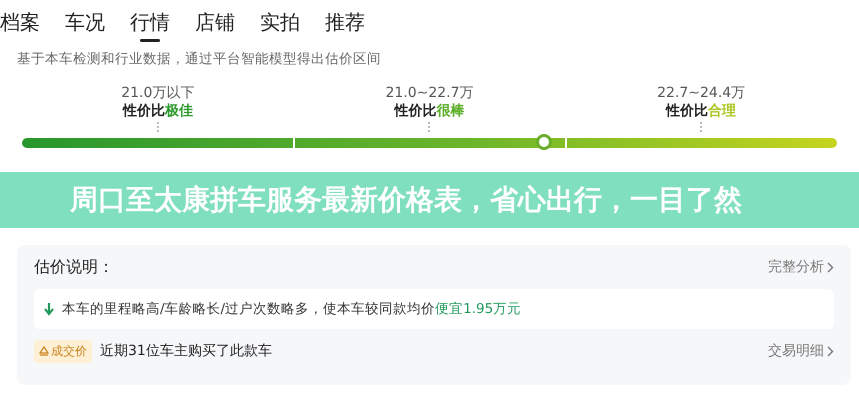 Image resolution: width=859 pixels, height=400 pixels. Describe the element at coordinates (429, 93) in the screenshot. I see `price-range: 21.0~22.7万` at that location.